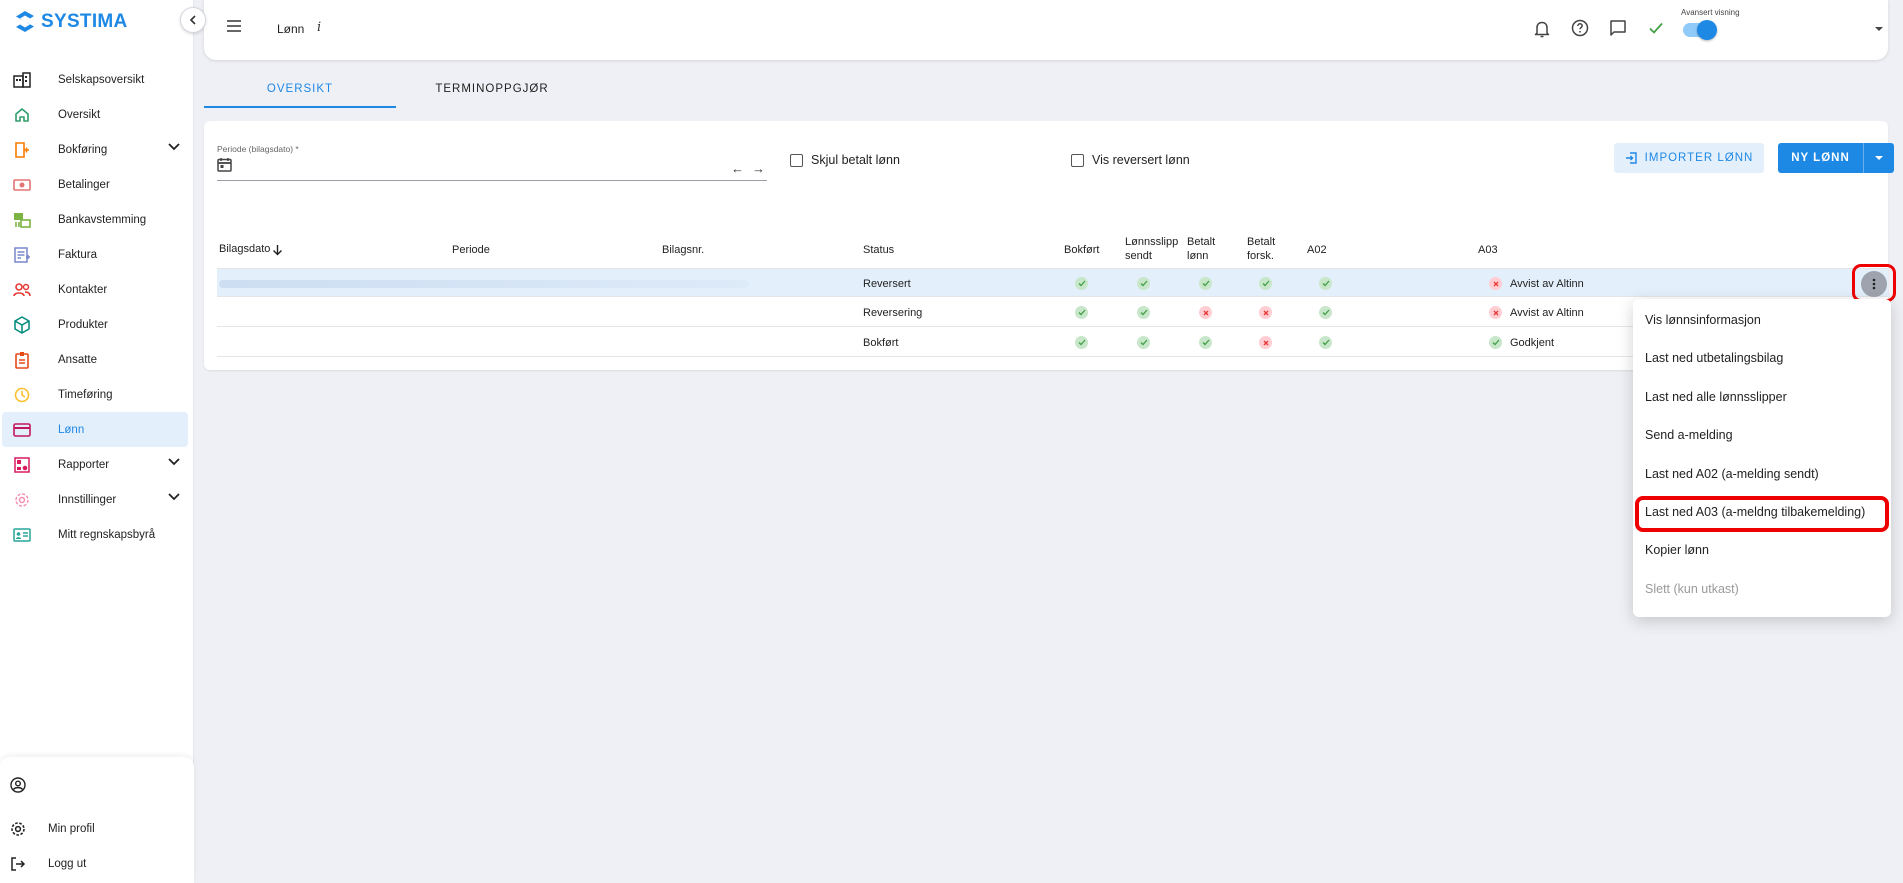  Describe the element at coordinates (1580, 28) in the screenshot. I see `help-icon` at that location.